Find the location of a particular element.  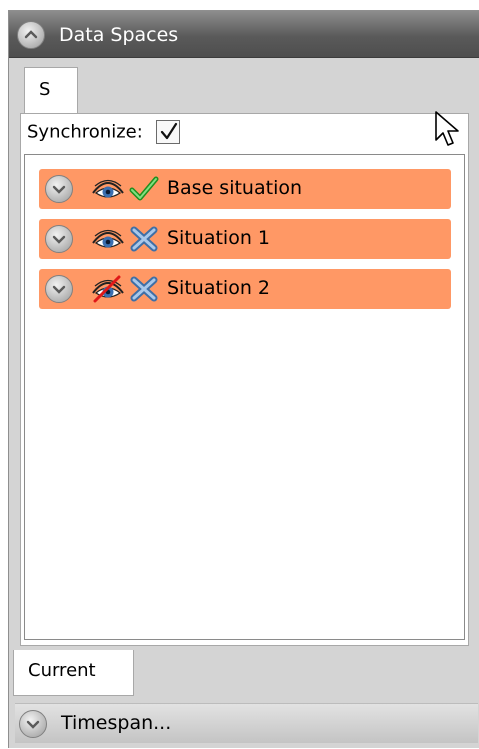

tab-s-label: S is located at coordinates (45, 89).